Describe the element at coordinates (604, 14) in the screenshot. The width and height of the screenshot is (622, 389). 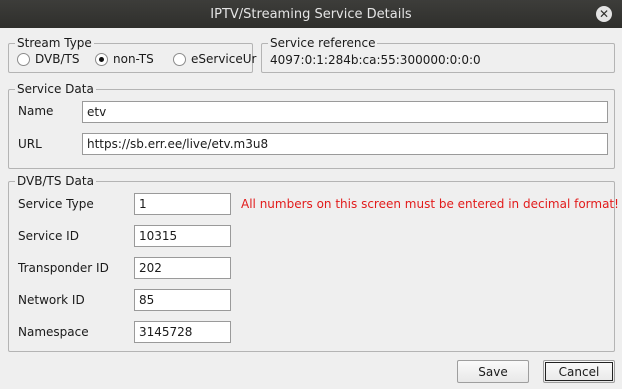
I see `close-icon: ✕` at that location.